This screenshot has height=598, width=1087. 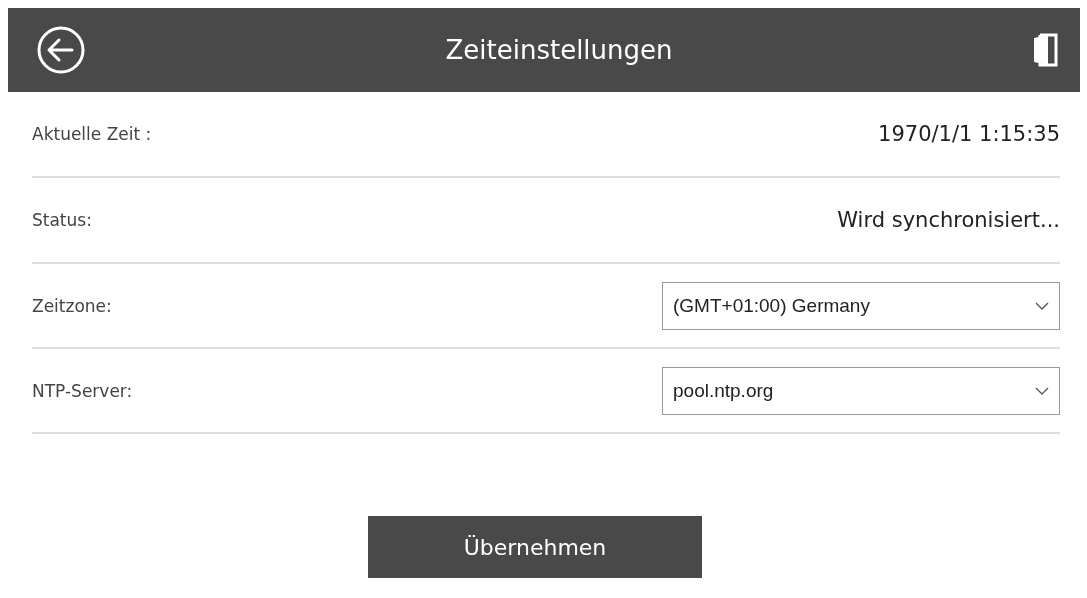 What do you see at coordinates (61, 50) in the screenshot?
I see `back-icon` at bounding box center [61, 50].